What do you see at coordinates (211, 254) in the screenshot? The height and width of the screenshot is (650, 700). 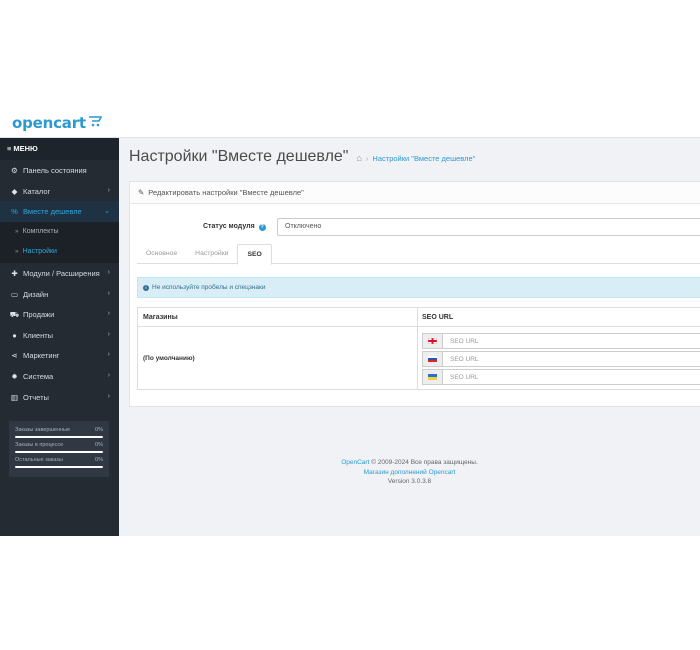 I see `tab-settings: Настройки` at bounding box center [211, 254].